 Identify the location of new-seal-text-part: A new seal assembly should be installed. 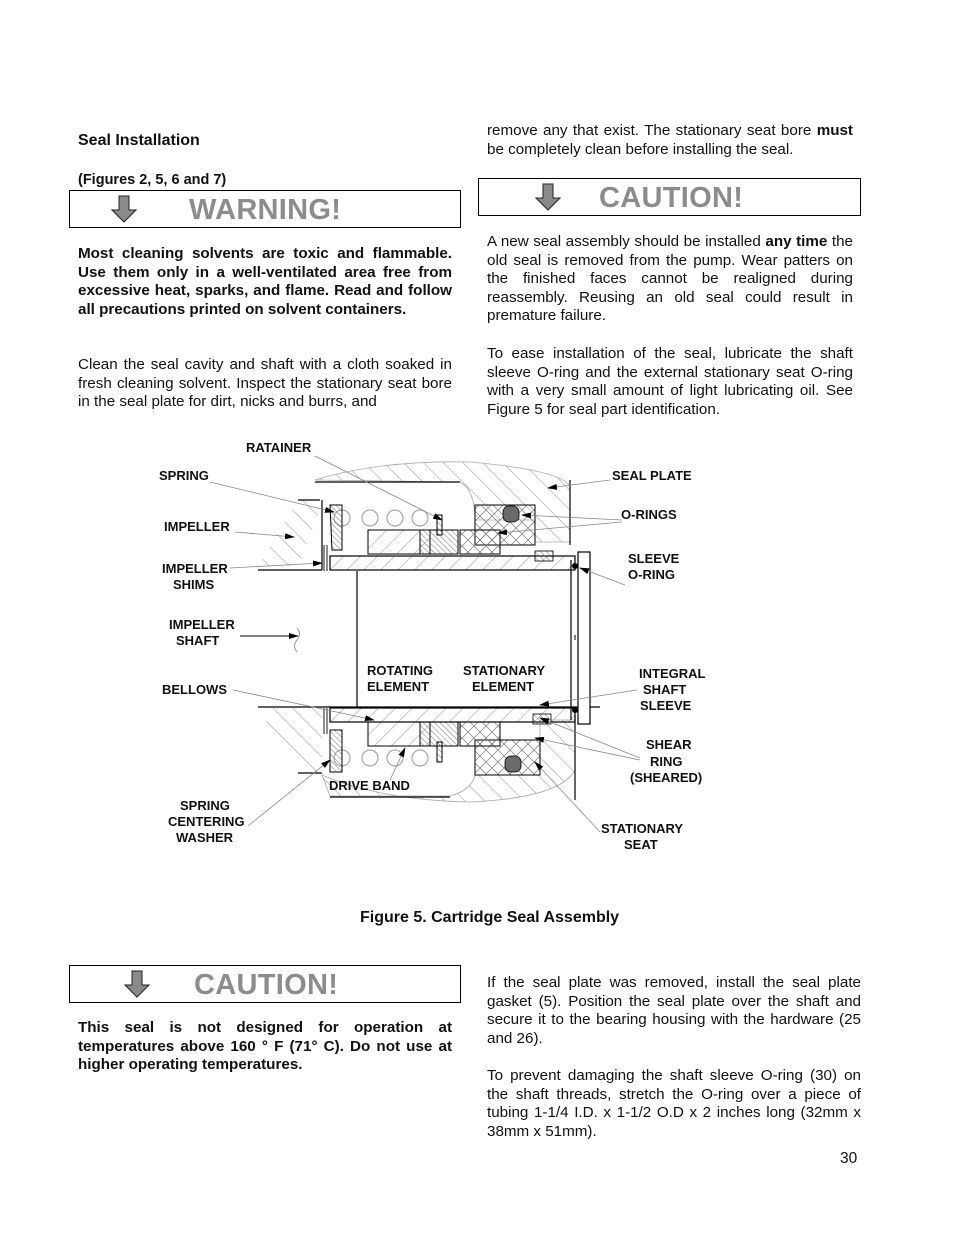
(626, 241).